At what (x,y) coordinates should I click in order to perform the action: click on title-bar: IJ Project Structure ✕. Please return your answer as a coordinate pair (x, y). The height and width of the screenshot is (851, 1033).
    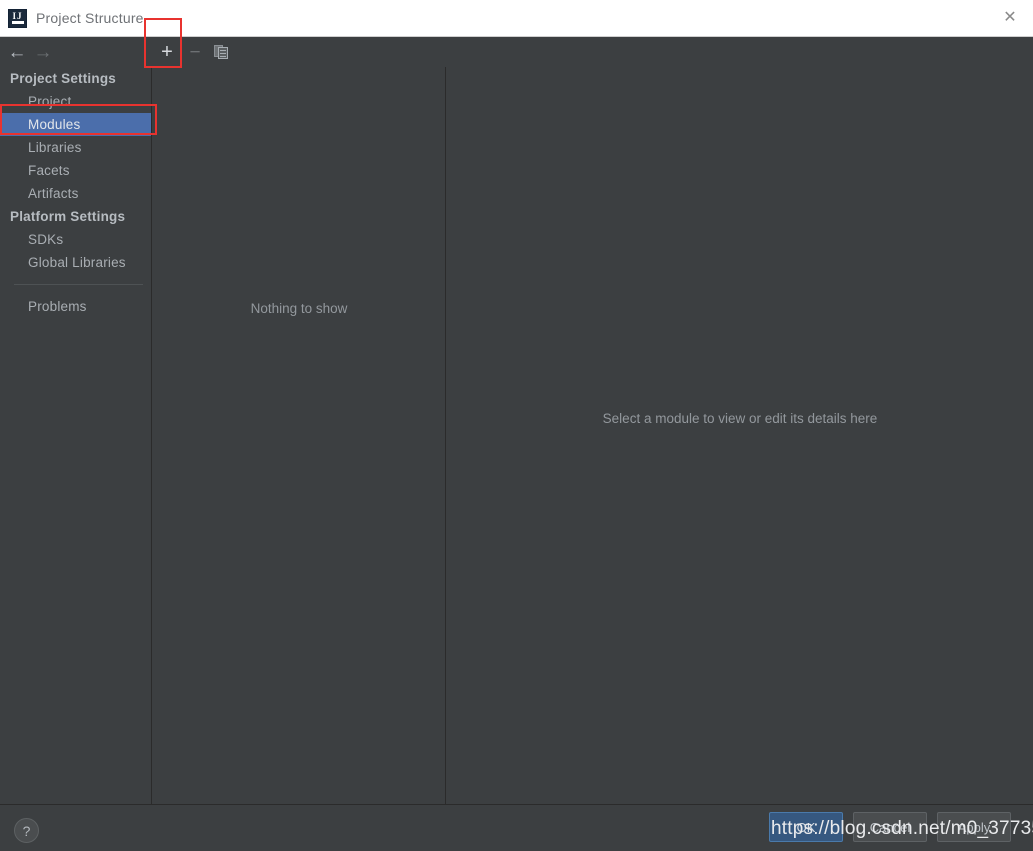
    Looking at the image, I should click on (516, 18).